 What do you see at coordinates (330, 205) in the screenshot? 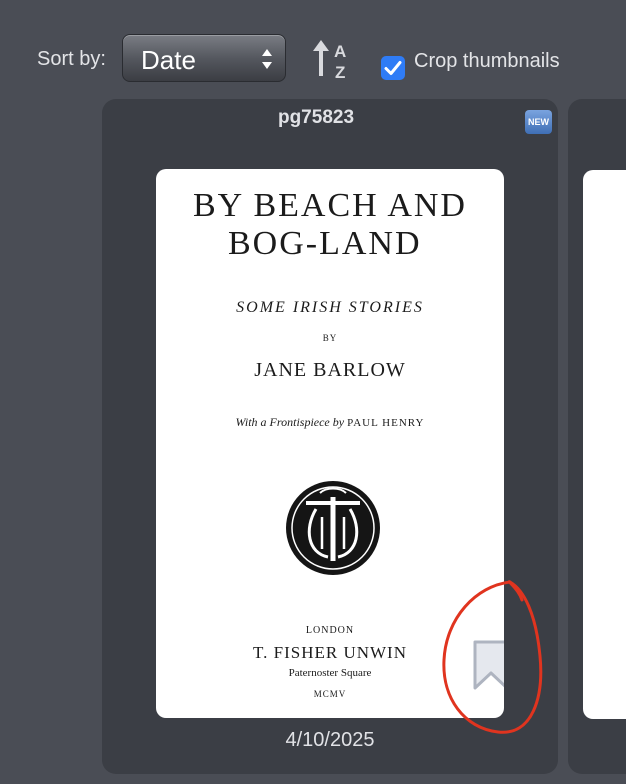
I see `cover-title-line1: BY BEACH AND` at bounding box center [330, 205].